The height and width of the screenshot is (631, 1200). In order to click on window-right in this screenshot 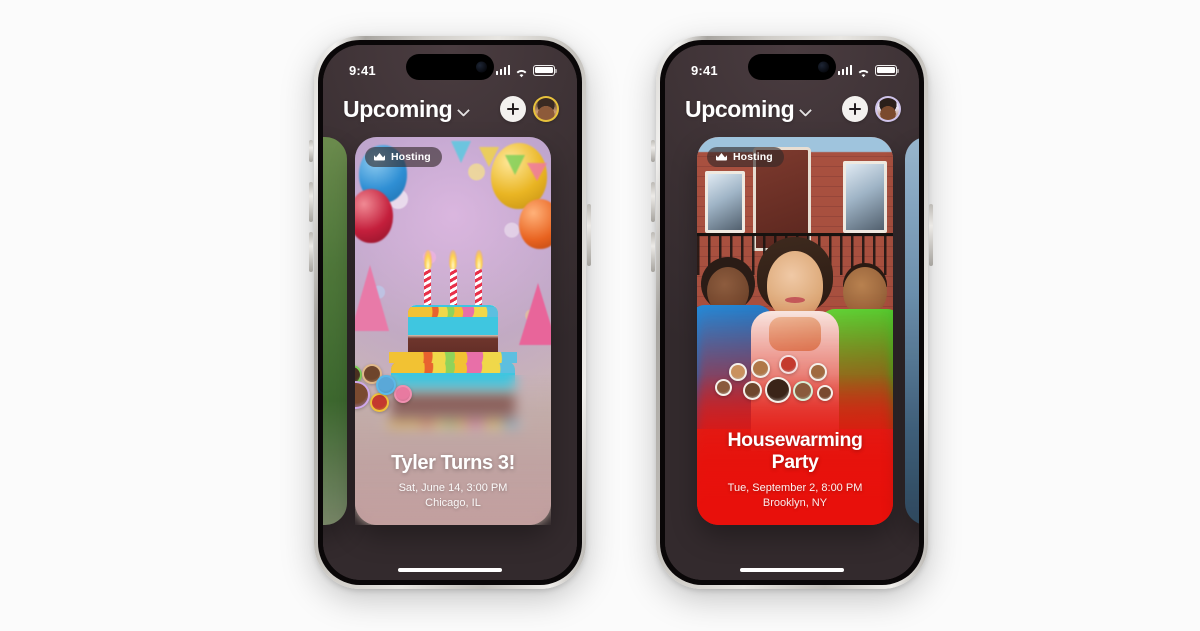, I will do `click(865, 197)`.